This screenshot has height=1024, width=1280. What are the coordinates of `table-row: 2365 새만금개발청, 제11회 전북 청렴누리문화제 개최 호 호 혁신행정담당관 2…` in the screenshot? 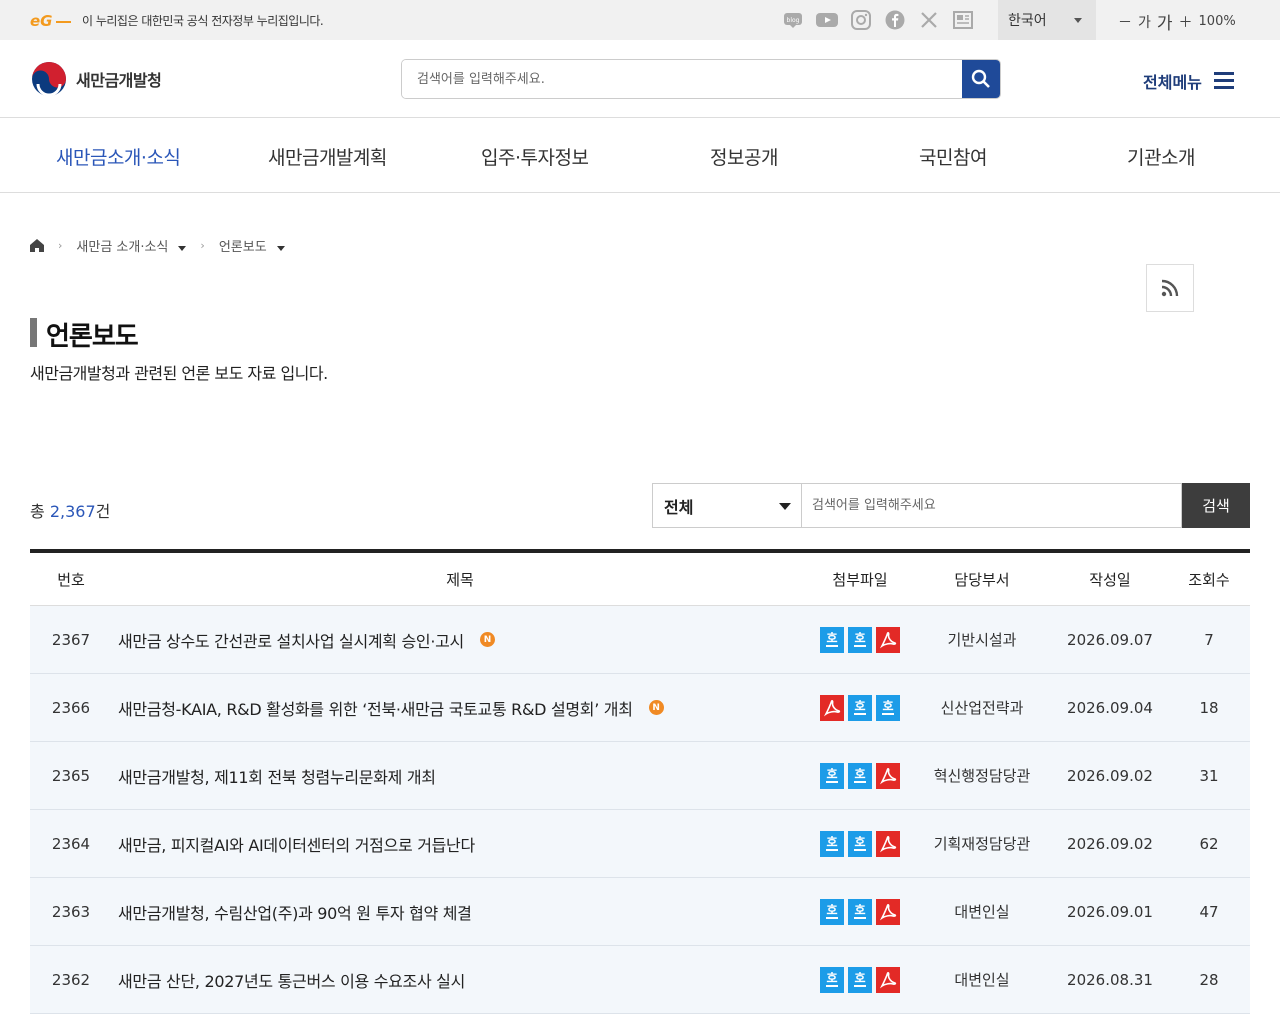 It's located at (640, 776).